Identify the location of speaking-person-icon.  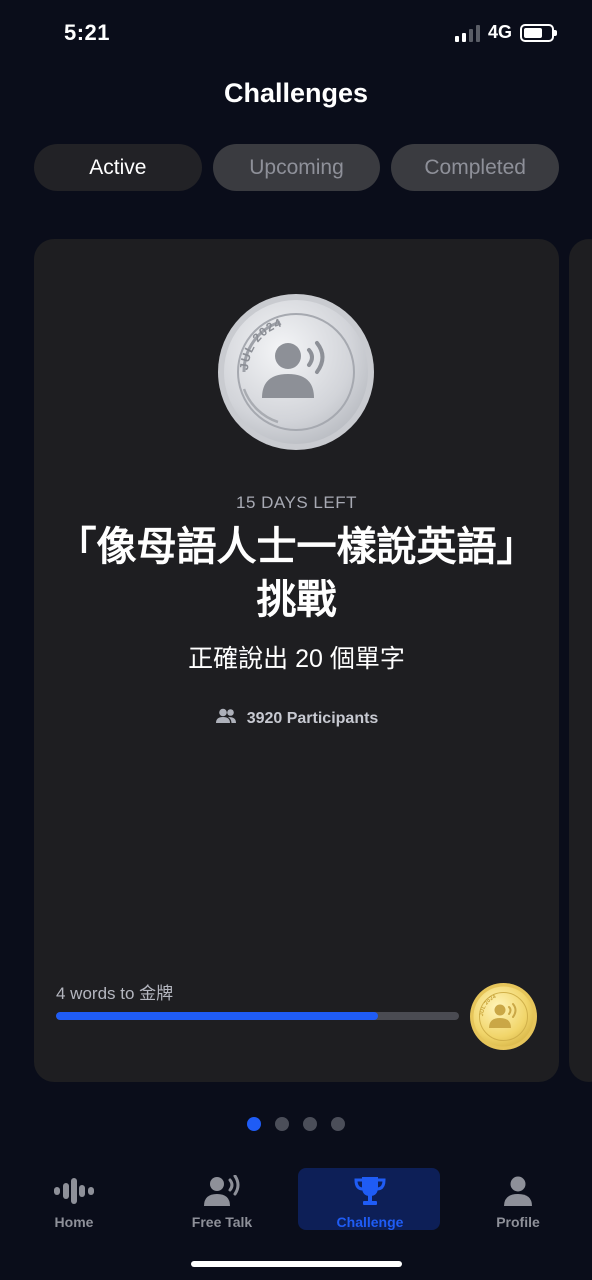
(222, 1191).